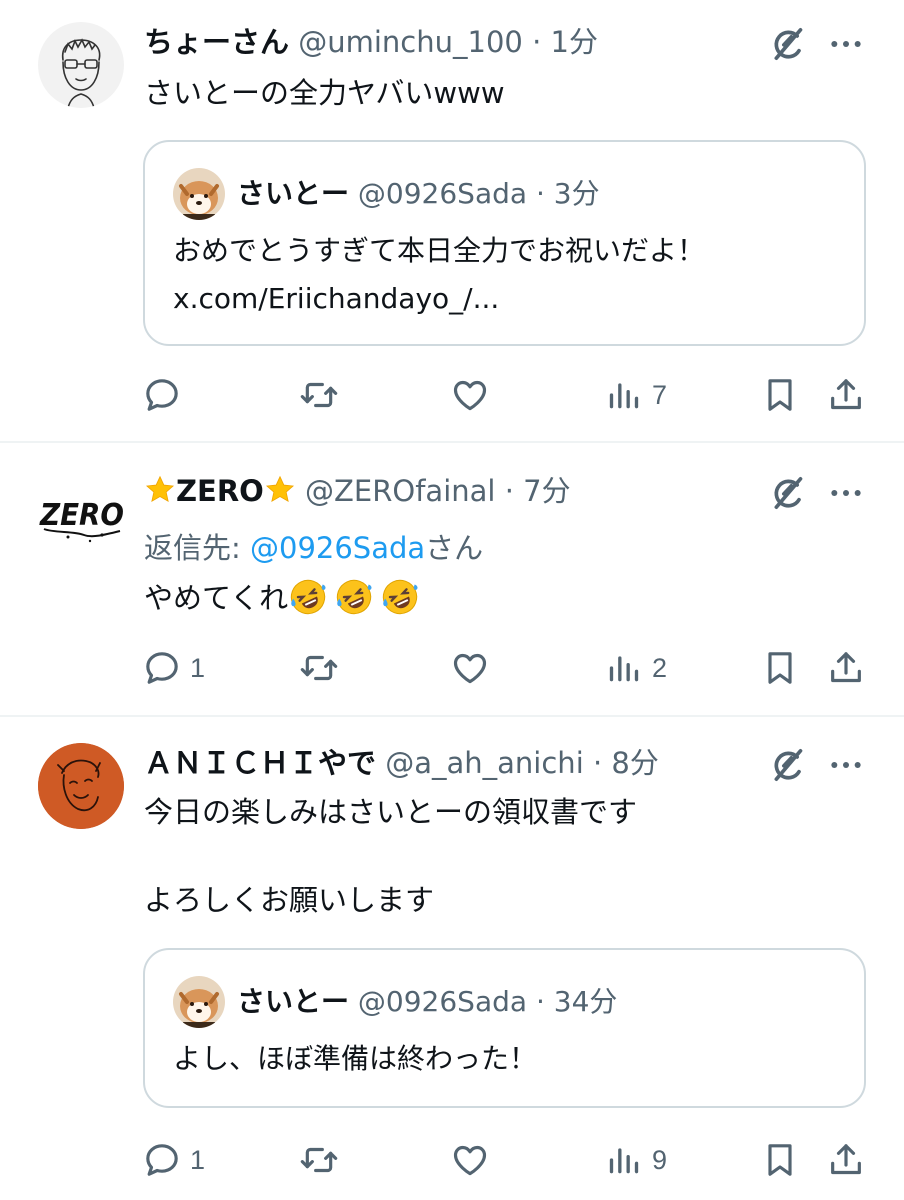  What do you see at coordinates (576, 193) in the screenshot?
I see `quote-timestamp: 3分` at bounding box center [576, 193].